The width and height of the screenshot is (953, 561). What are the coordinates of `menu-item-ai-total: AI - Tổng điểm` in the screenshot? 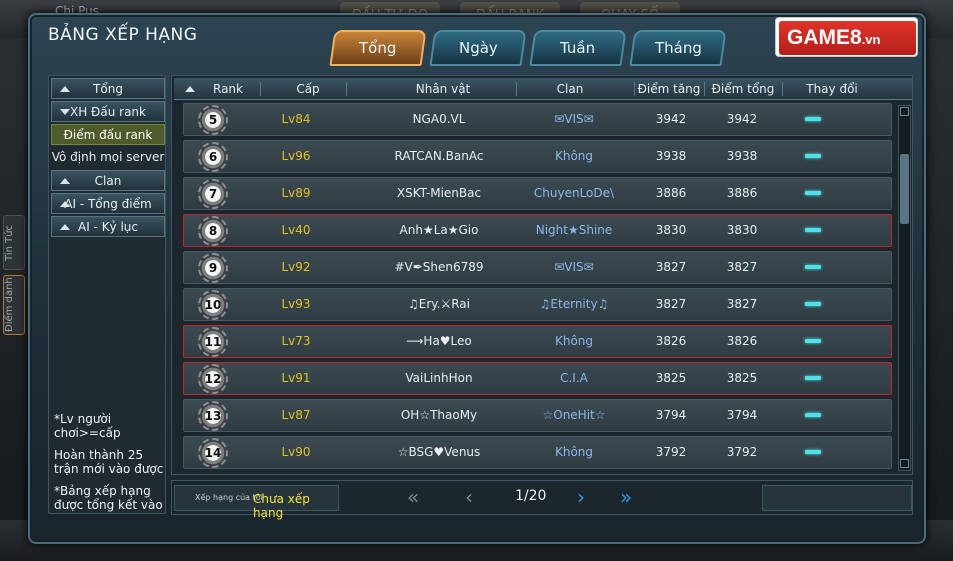 It's located at (108, 203).